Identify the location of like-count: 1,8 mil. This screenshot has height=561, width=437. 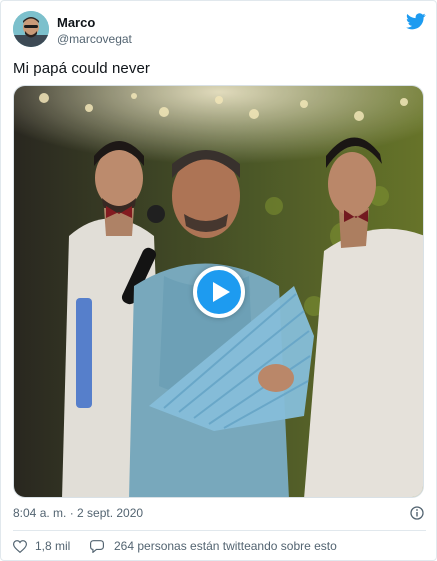
(53, 546).